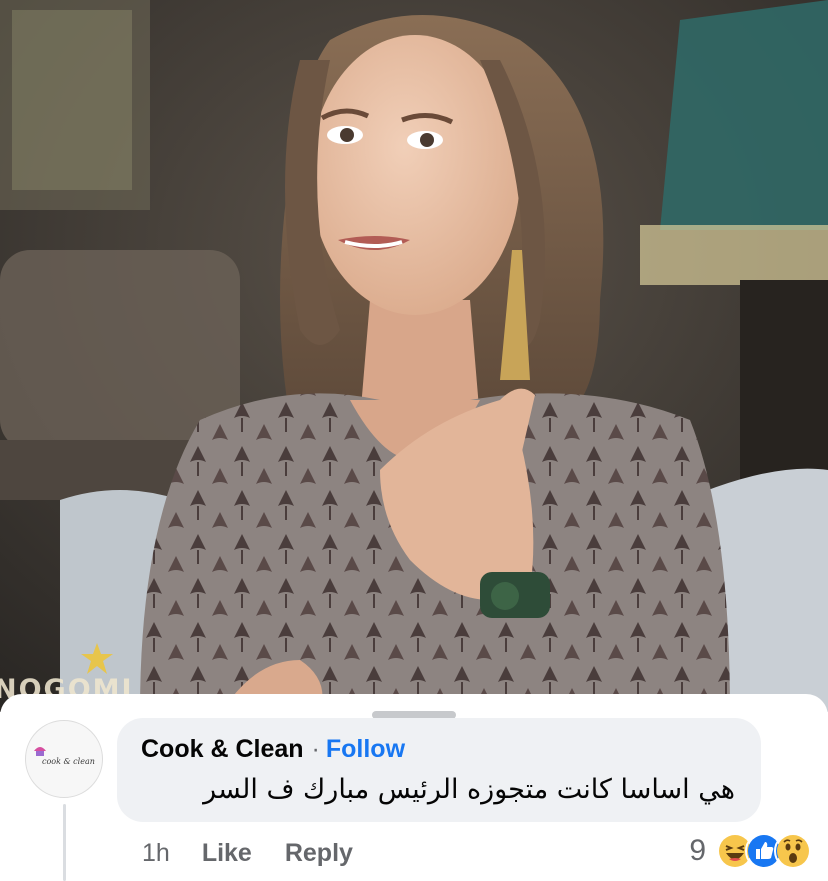 The height and width of the screenshot is (881, 828). I want to click on wow-icon, so click(793, 851).